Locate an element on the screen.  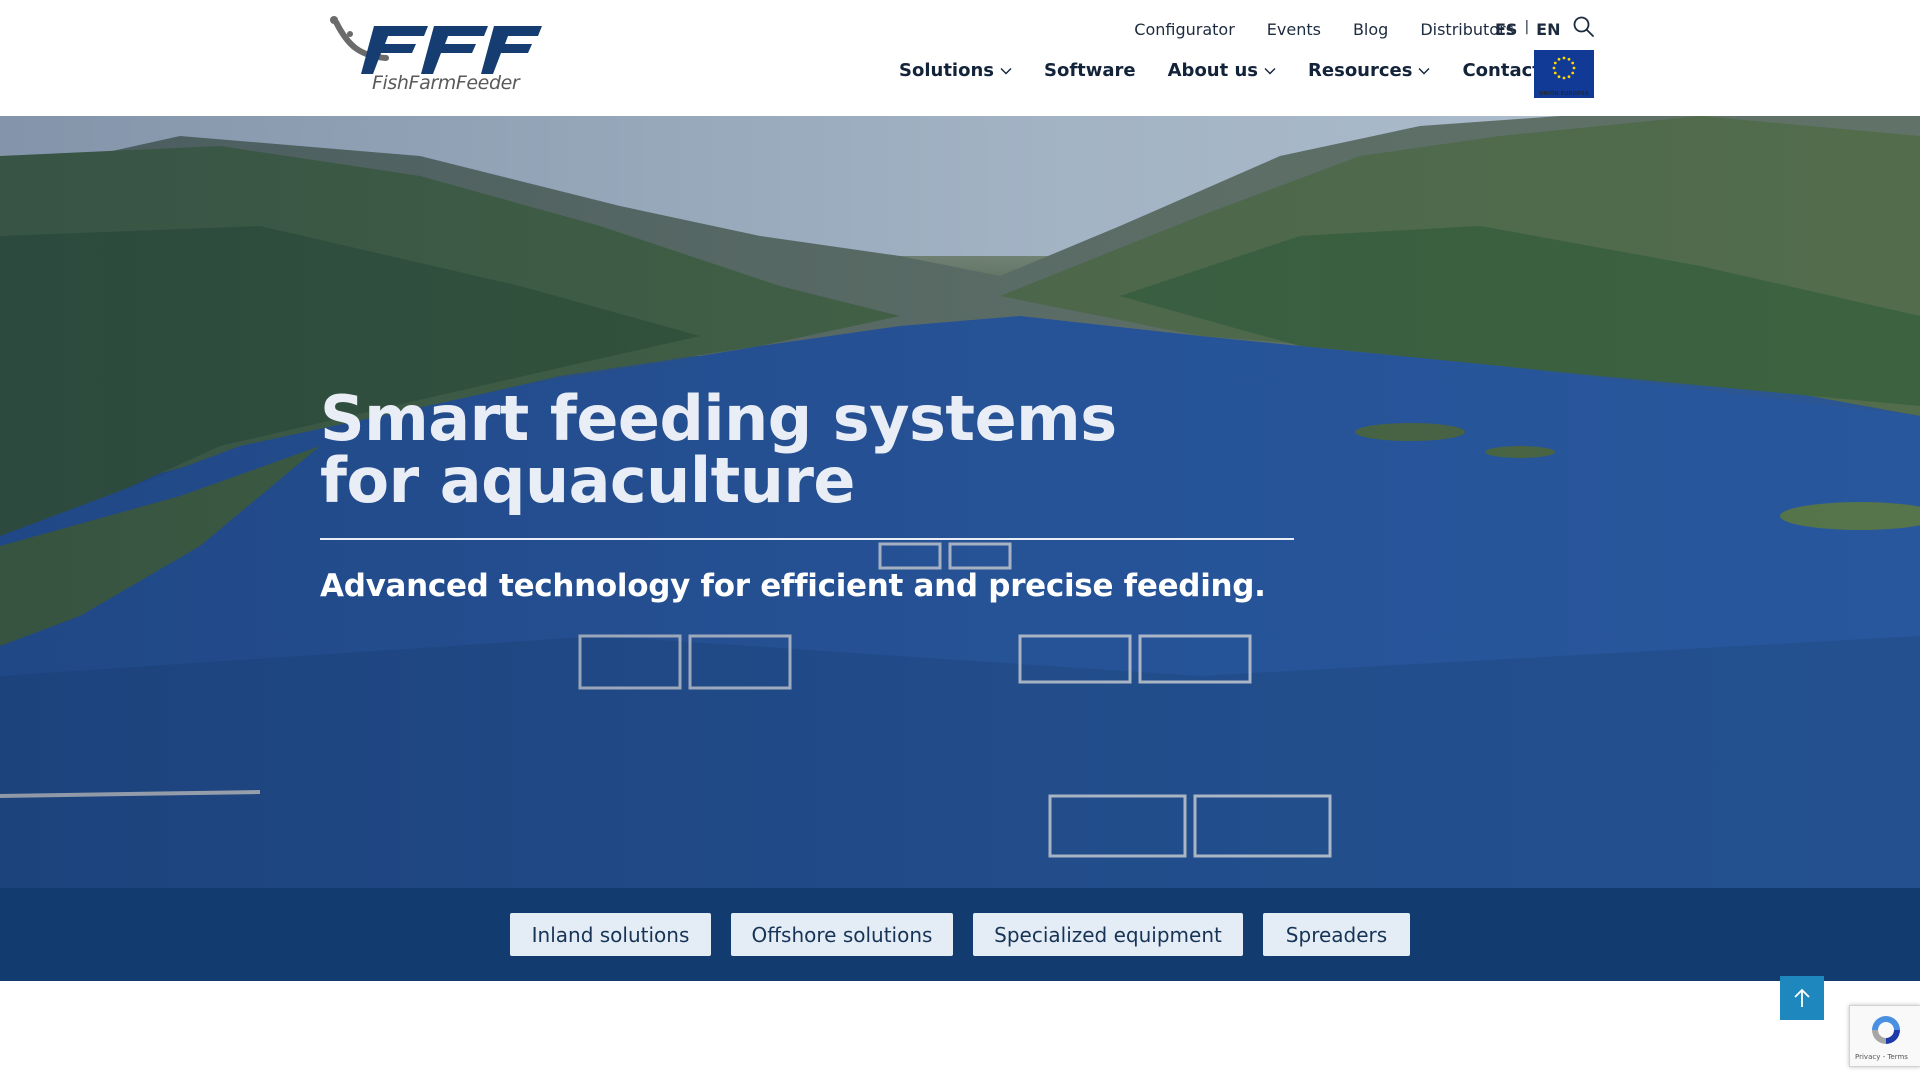
recaptcha-badge: Privacy - Terms is located at coordinates (1884, 1036).